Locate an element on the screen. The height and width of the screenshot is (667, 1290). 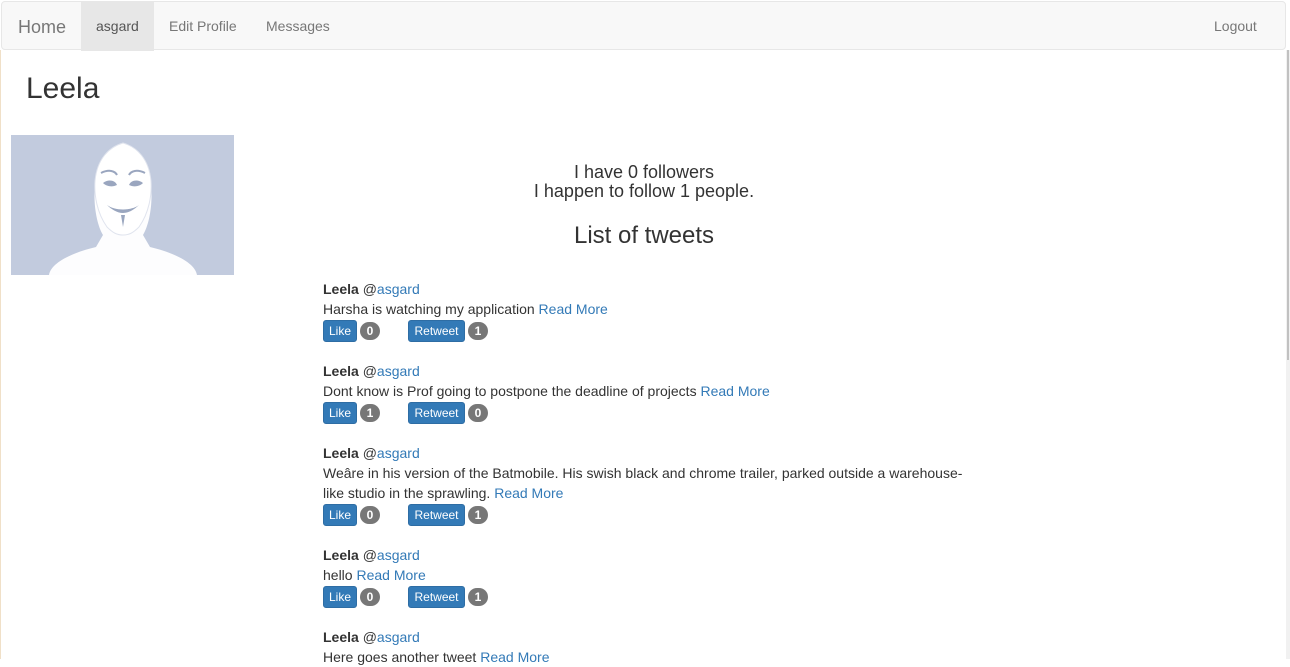
following-text: I happen to follow 1 people. is located at coordinates (644, 191).